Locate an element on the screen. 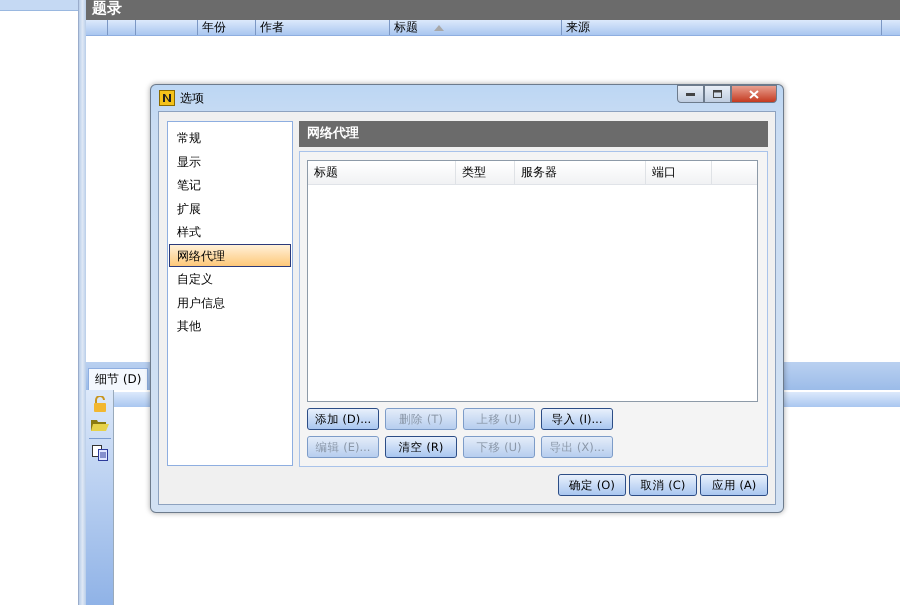 This screenshot has height=605, width=900. category-item: 笔记 is located at coordinates (230, 184).